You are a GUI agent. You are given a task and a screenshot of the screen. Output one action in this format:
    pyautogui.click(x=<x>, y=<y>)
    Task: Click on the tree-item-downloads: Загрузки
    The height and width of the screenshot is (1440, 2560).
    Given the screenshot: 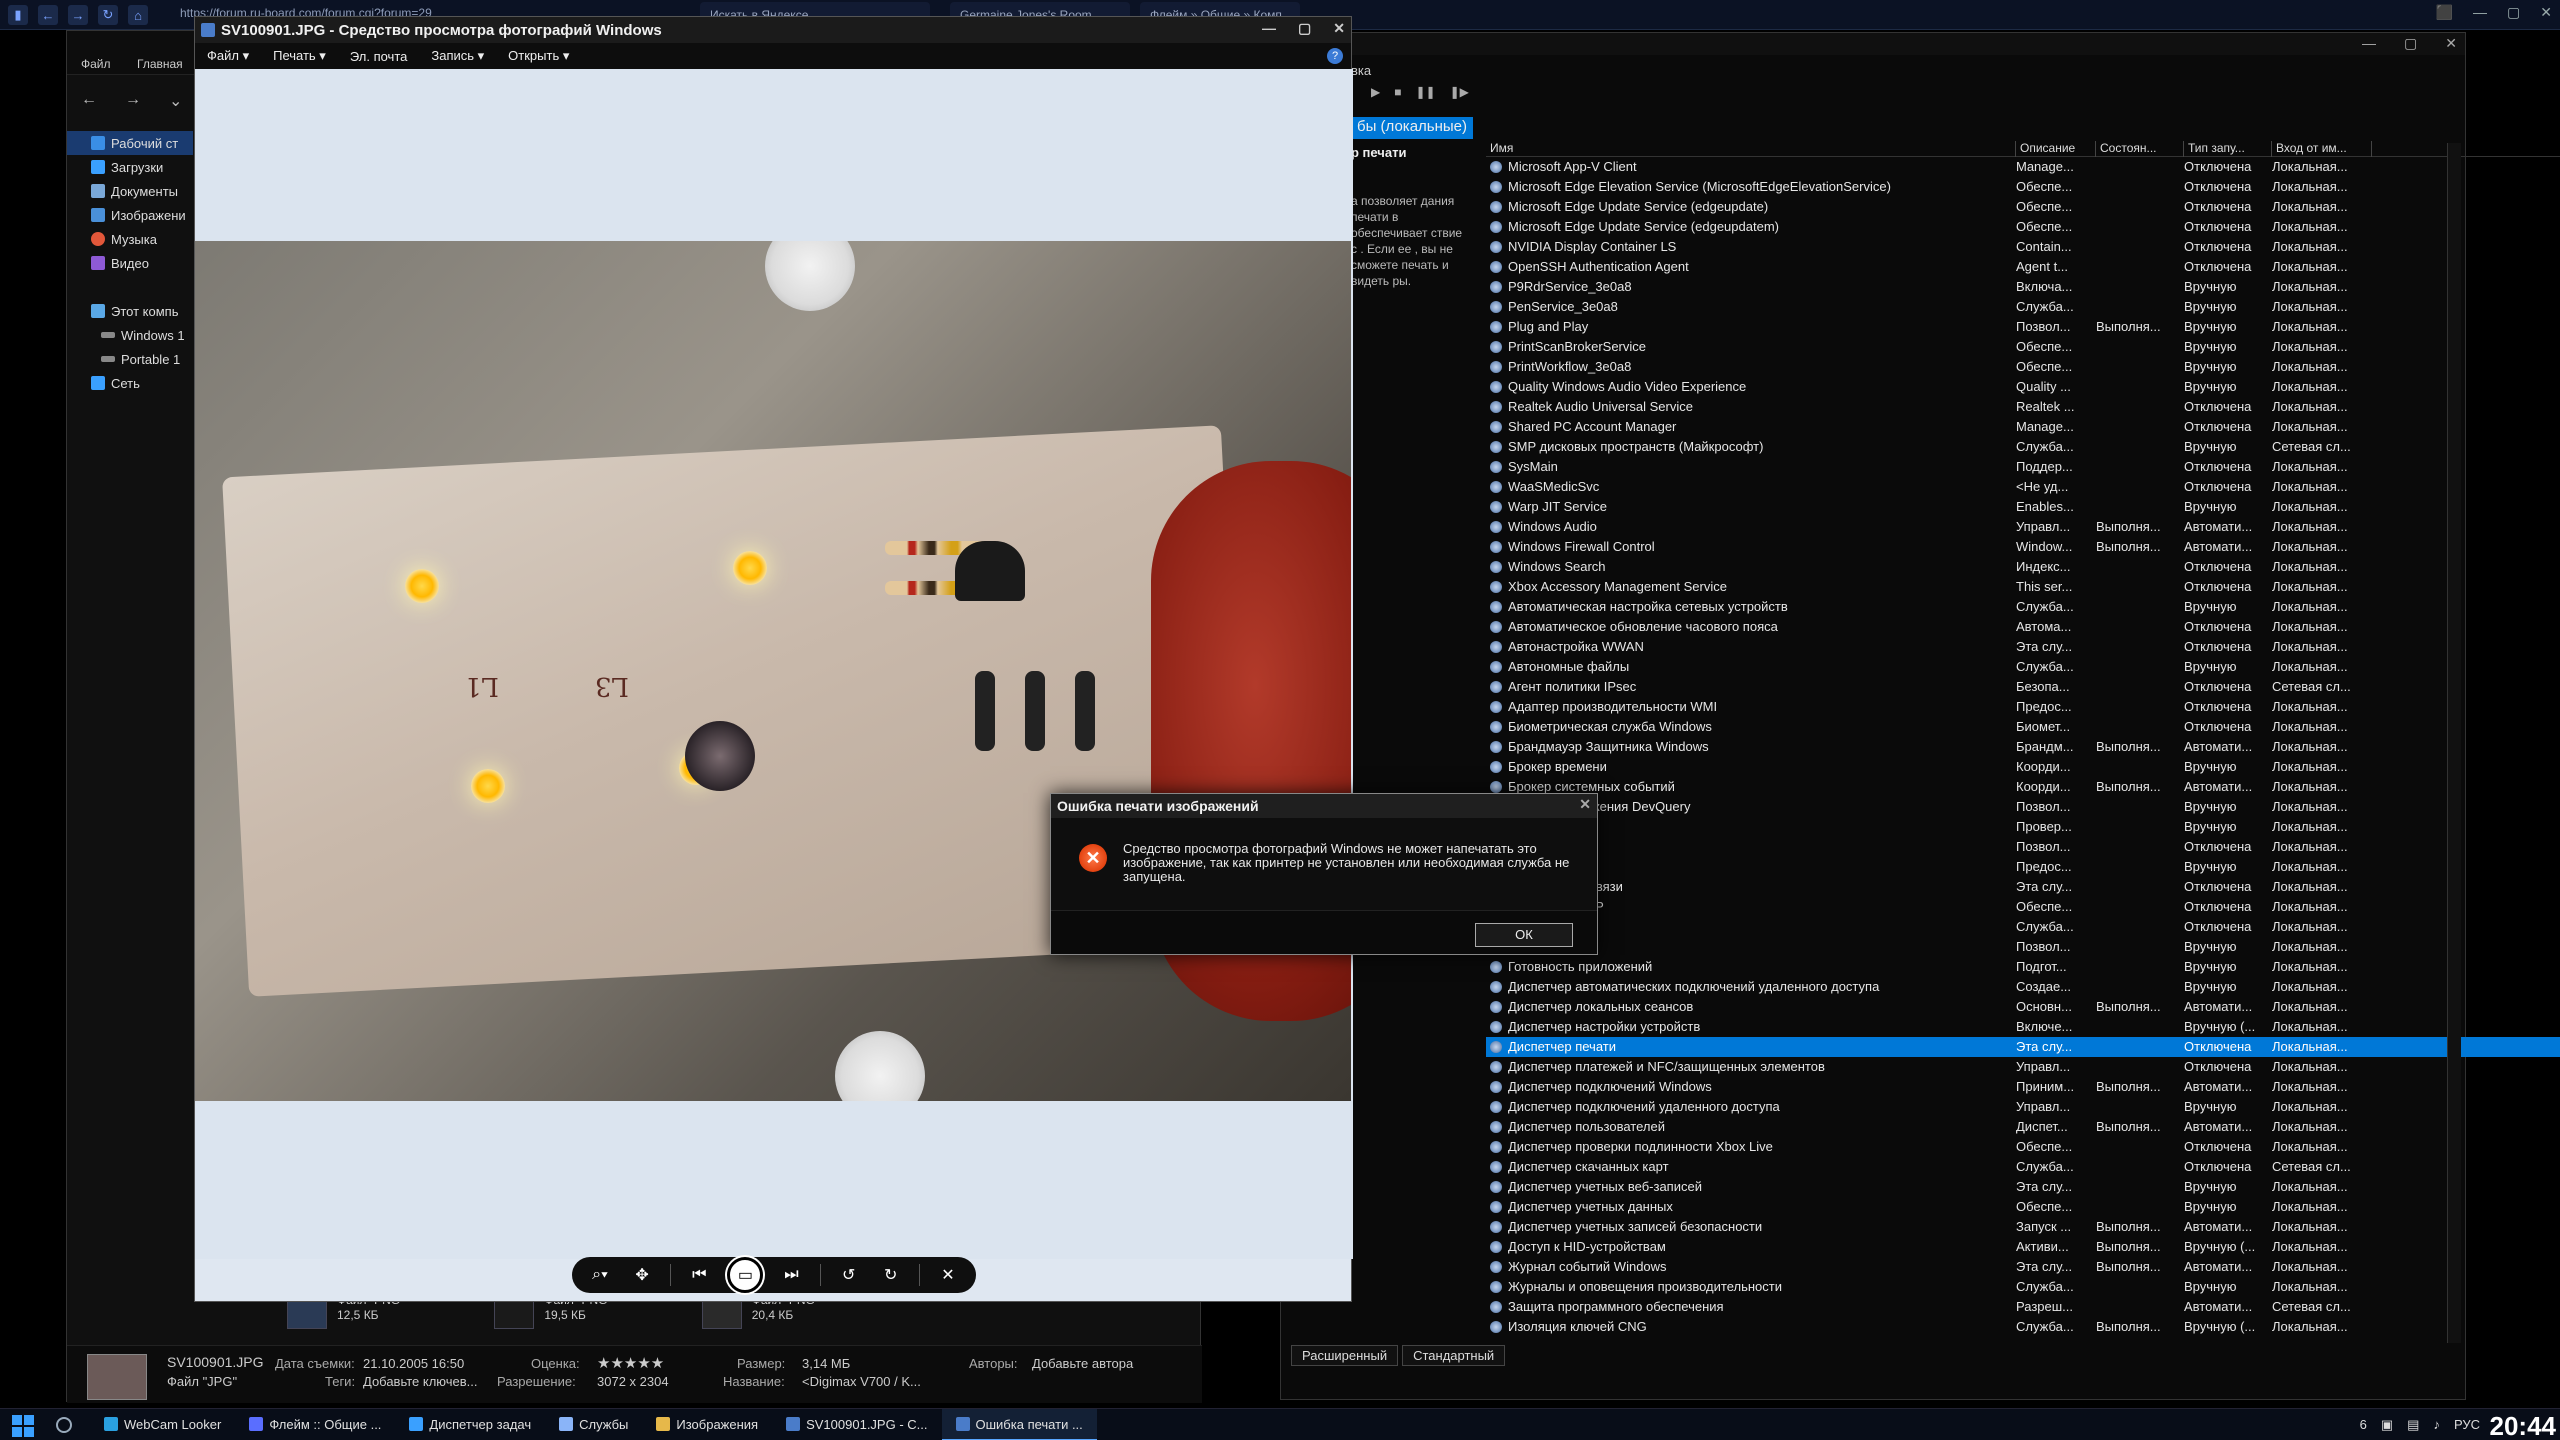 What is the action you would take?
    pyautogui.click(x=130, y=167)
    